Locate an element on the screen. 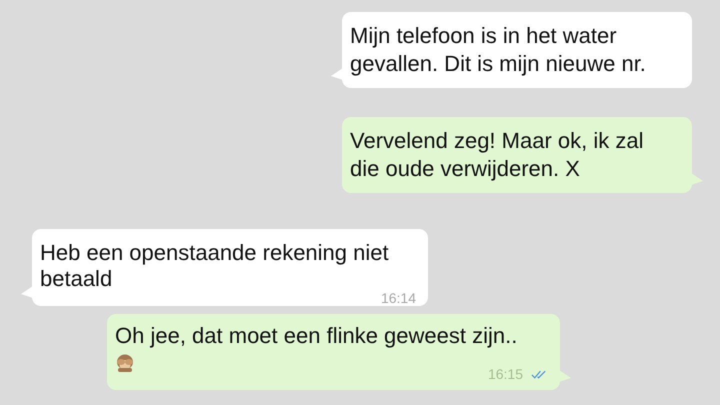  message-time: 16:15 is located at coordinates (505, 374).